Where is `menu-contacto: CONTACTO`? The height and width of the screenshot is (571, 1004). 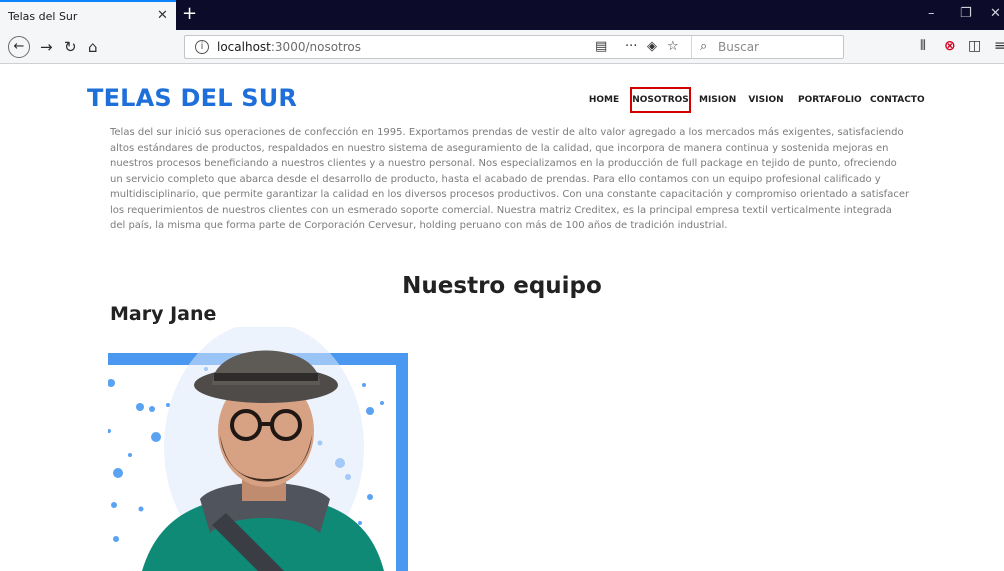
menu-contacto: CONTACTO is located at coordinates (897, 100).